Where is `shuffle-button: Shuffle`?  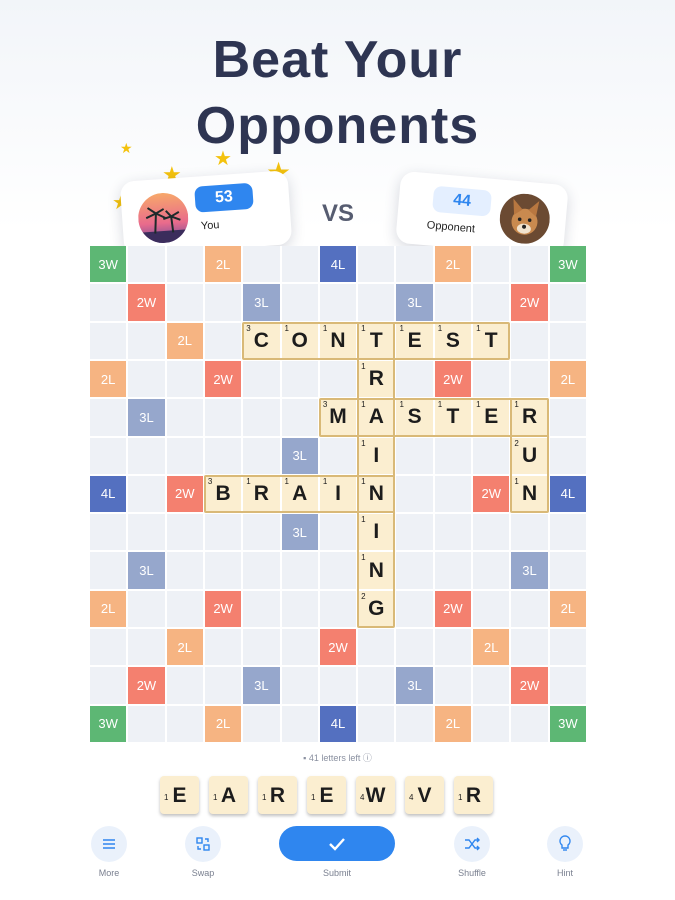
shuffle-button: Shuffle is located at coordinates (472, 852).